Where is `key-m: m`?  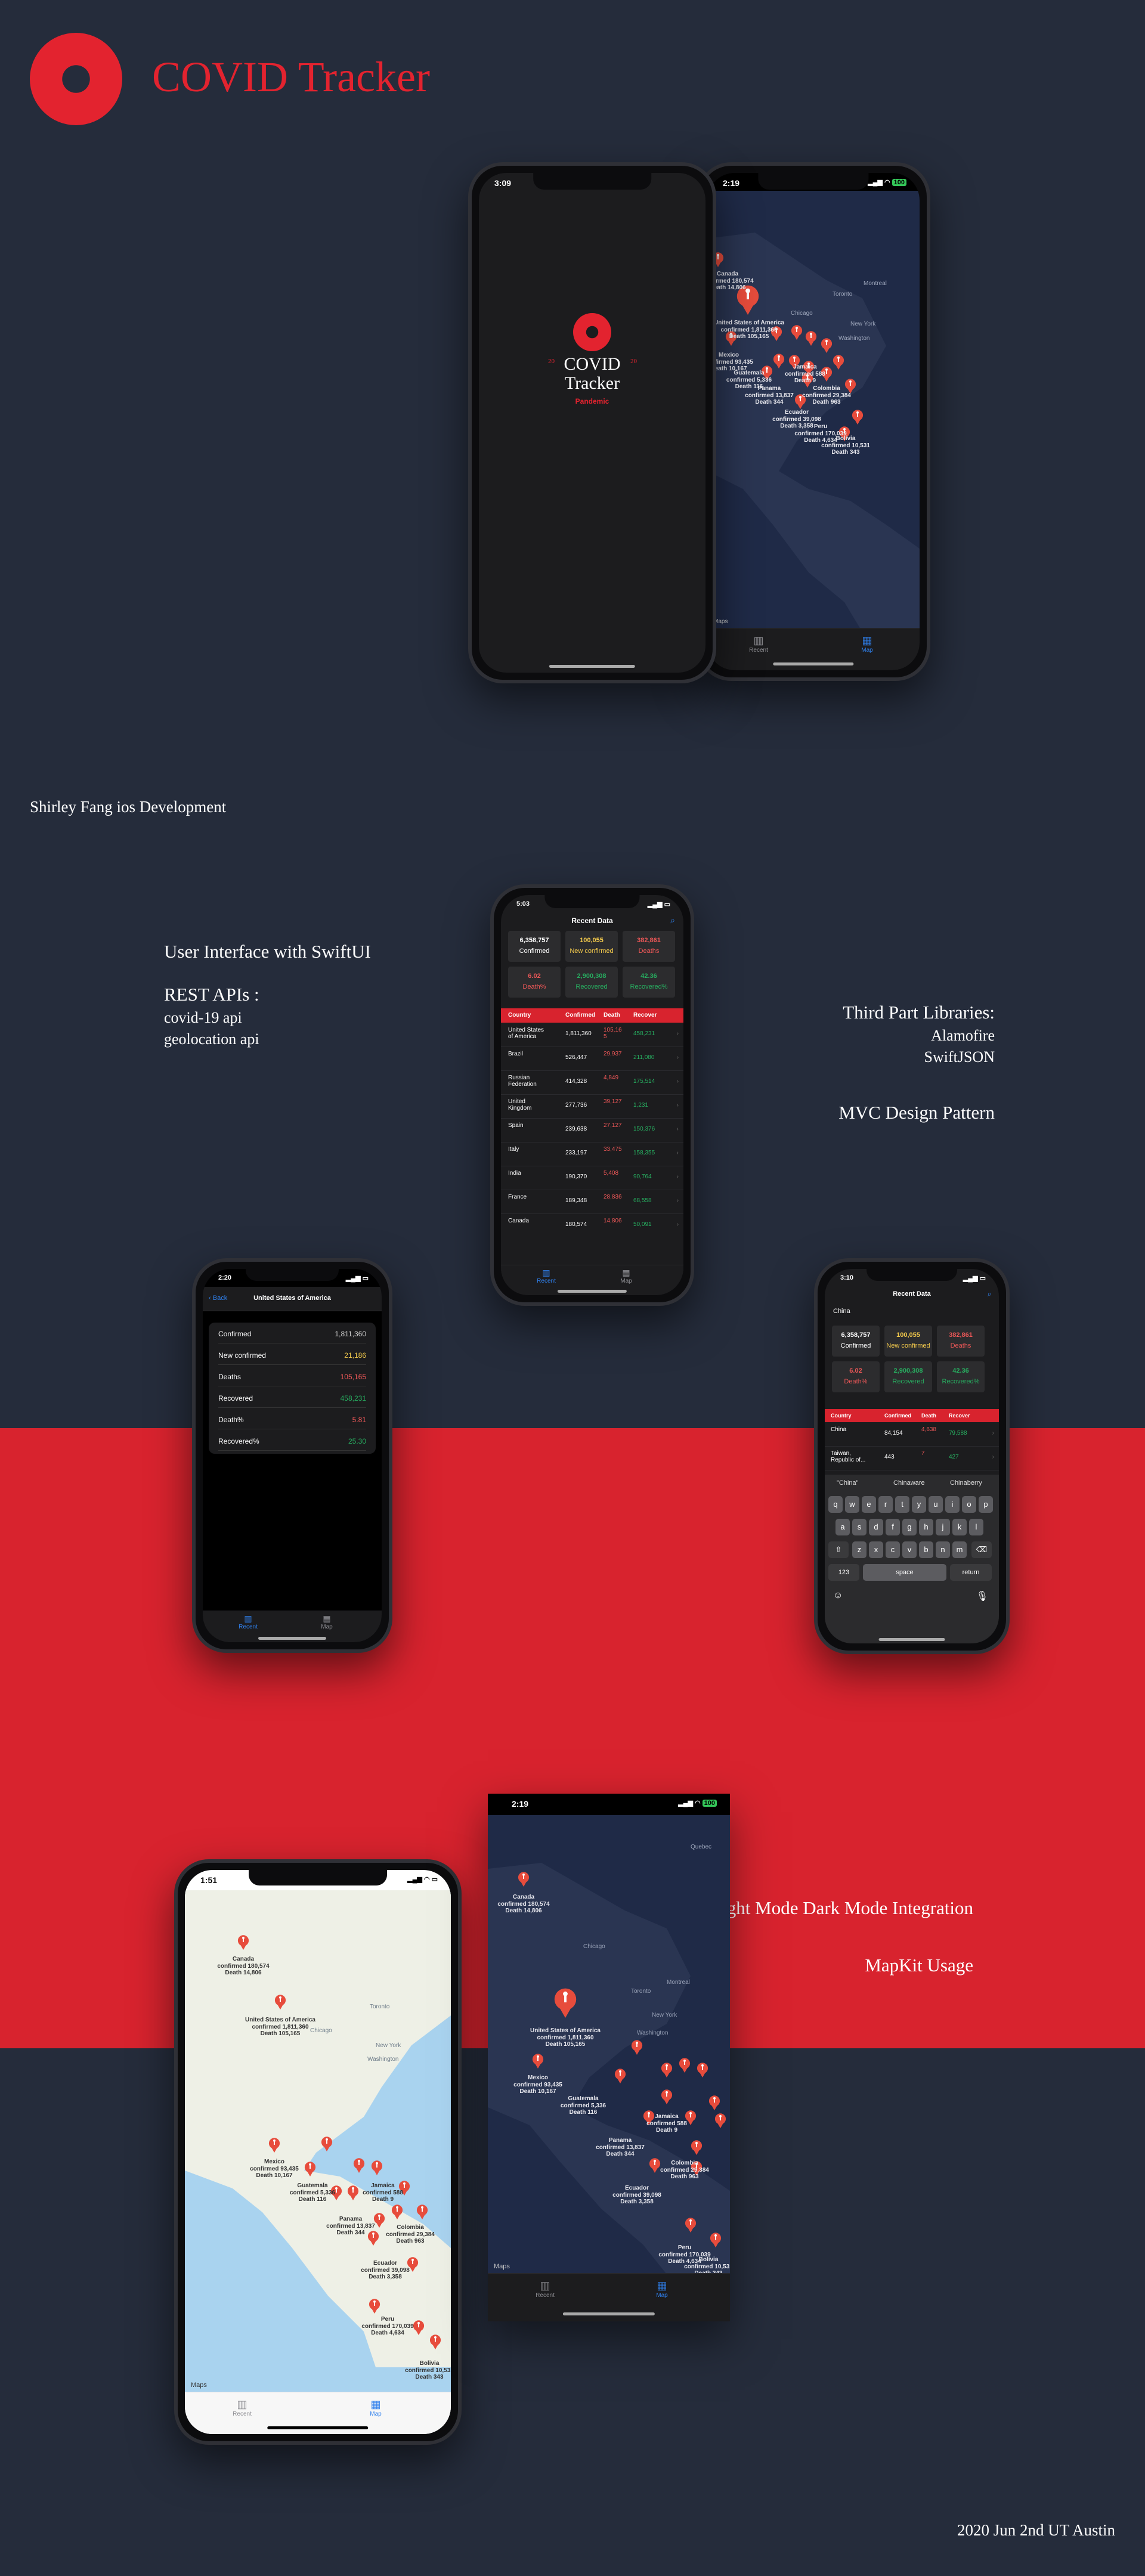 key-m: m is located at coordinates (959, 1550).